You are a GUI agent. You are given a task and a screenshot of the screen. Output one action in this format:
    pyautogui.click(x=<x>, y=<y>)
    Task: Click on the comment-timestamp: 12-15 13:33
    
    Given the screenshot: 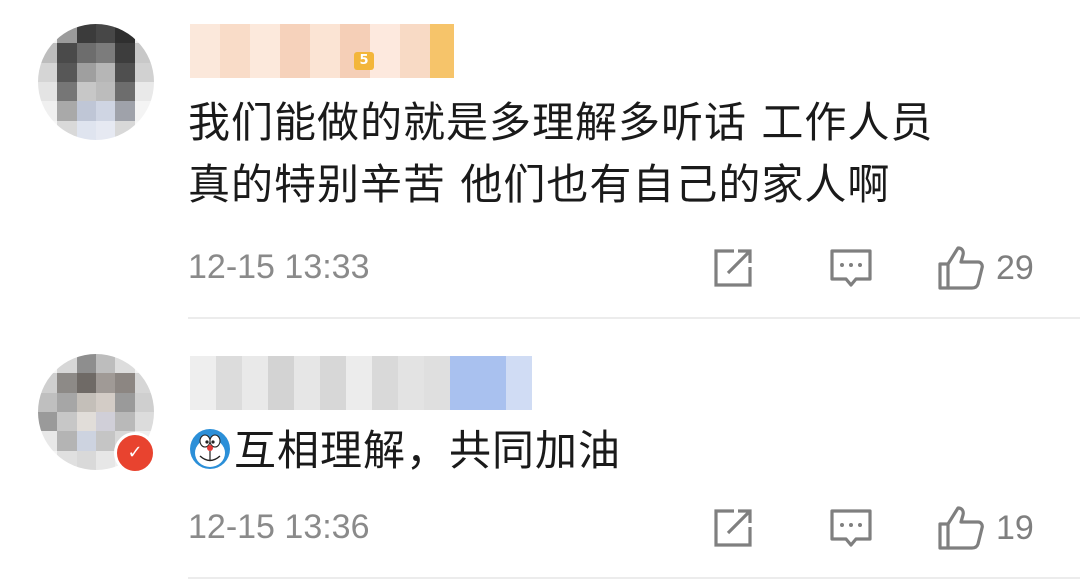 What is the action you would take?
    pyautogui.click(x=279, y=267)
    